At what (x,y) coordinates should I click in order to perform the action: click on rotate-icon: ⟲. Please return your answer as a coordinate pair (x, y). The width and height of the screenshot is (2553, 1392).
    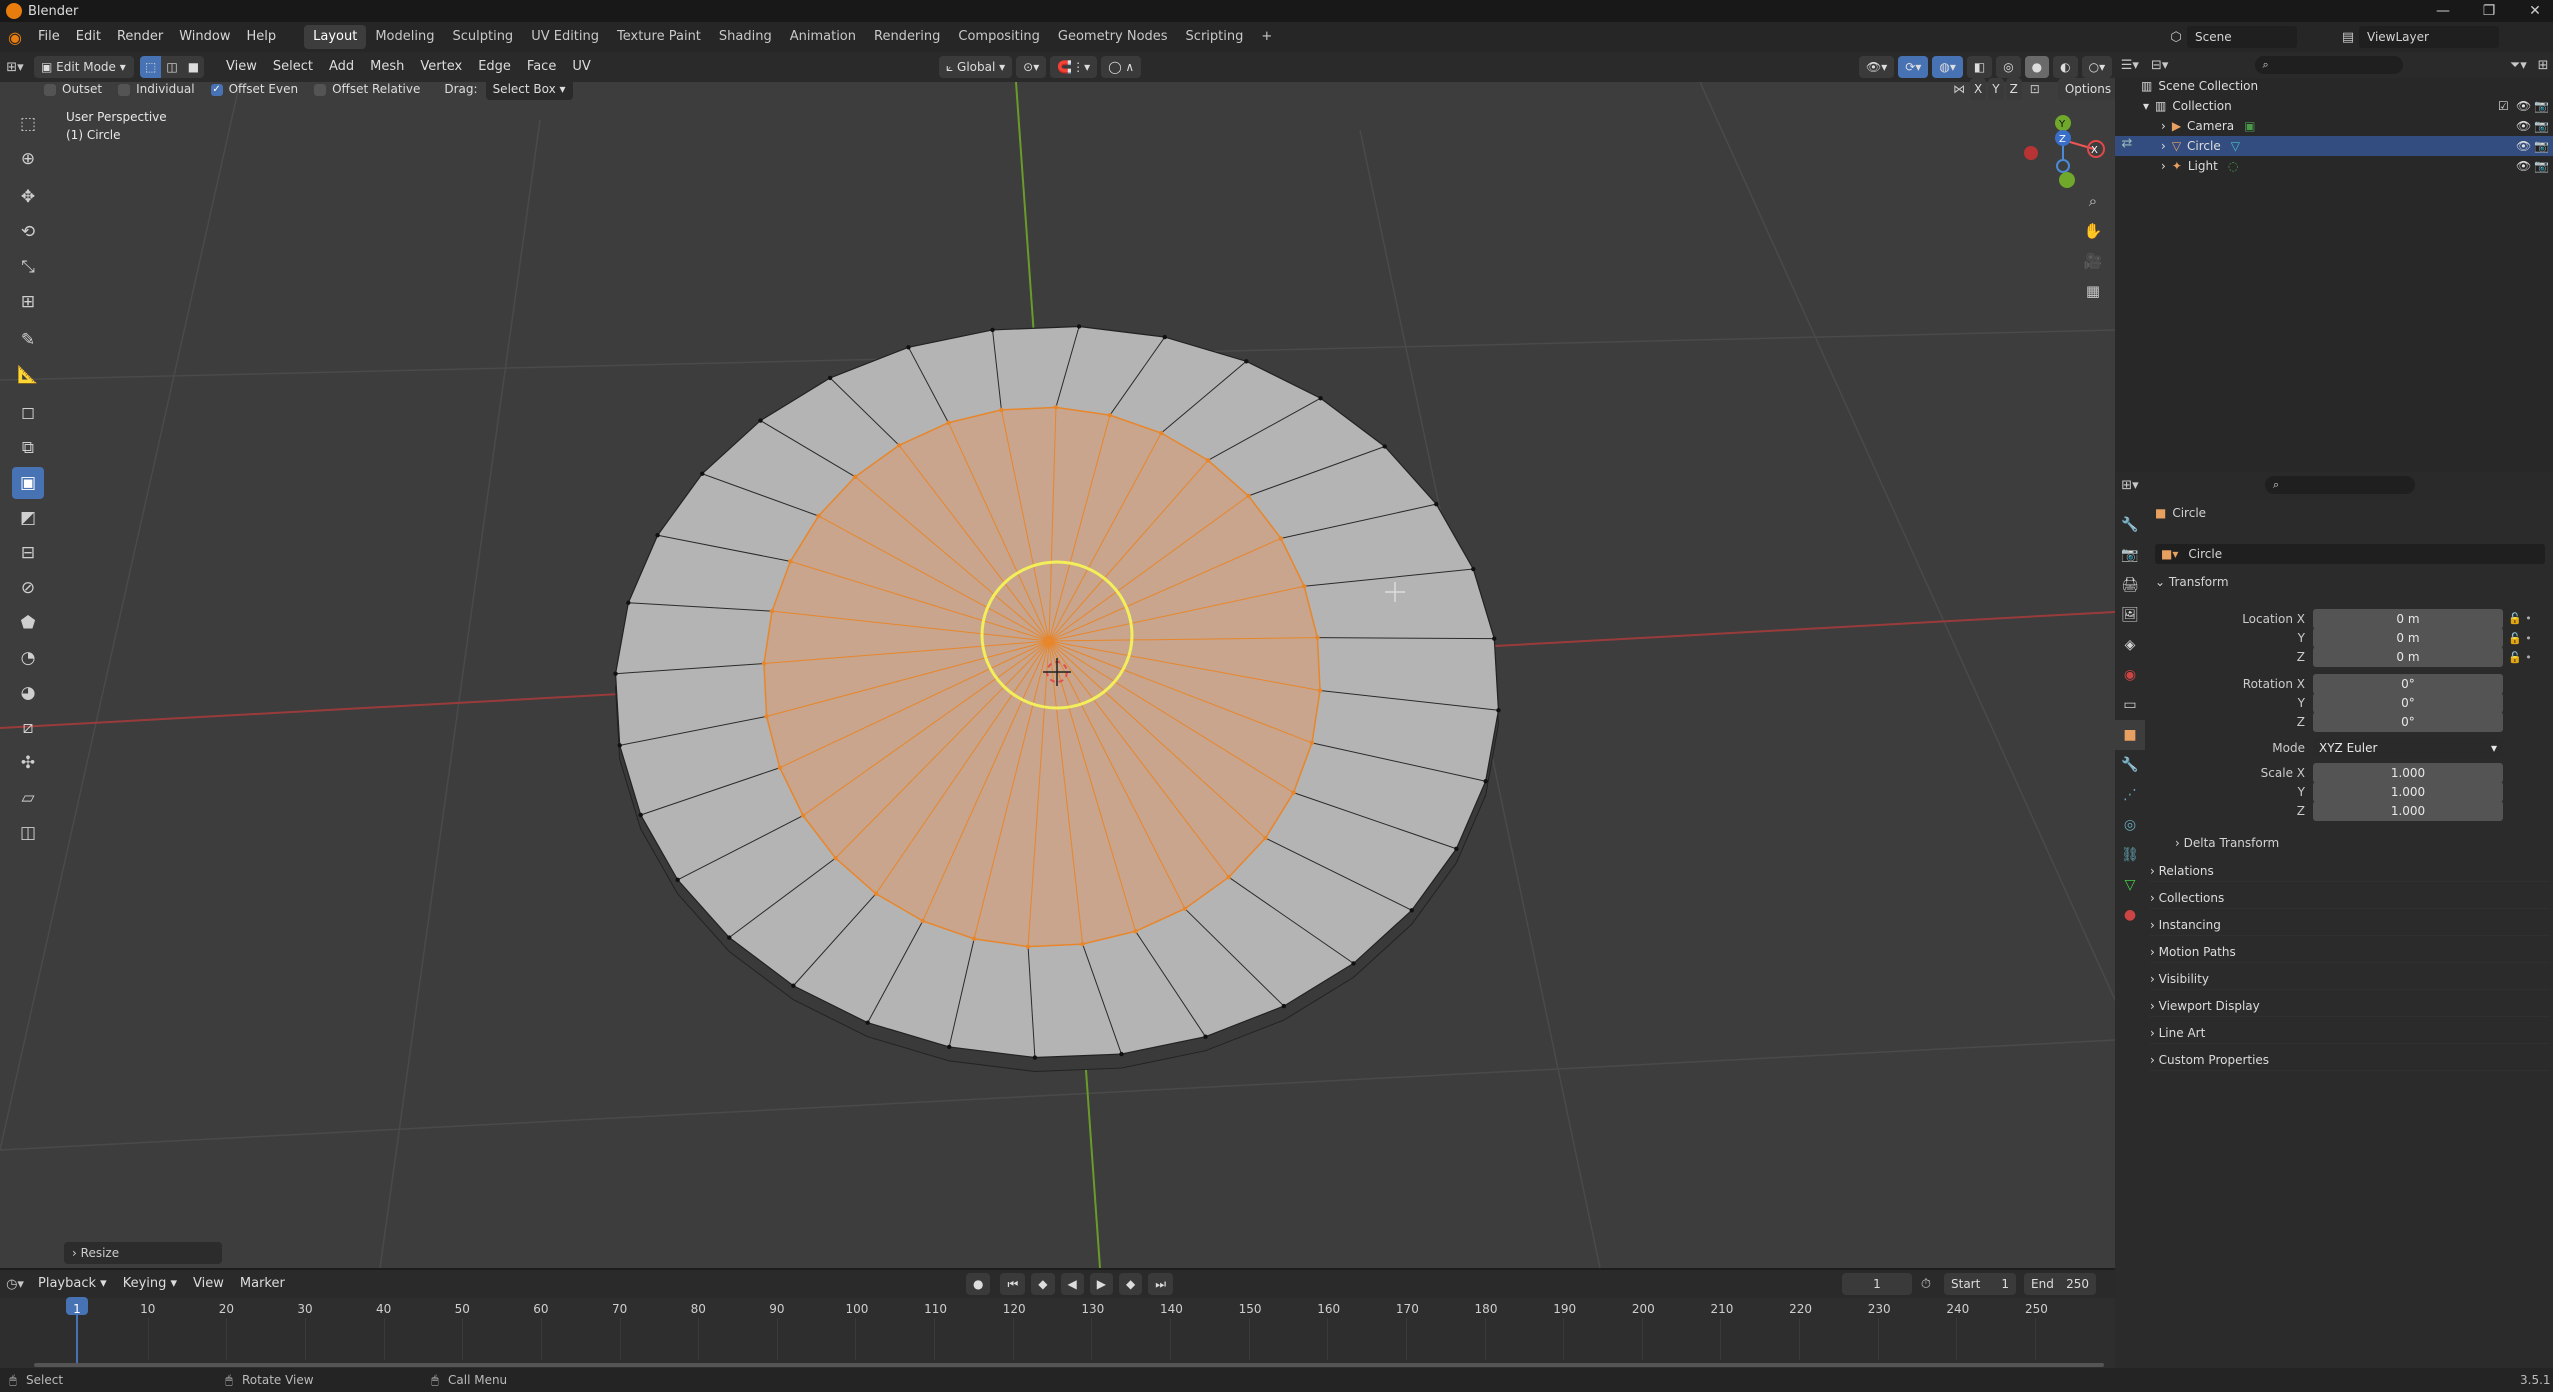
    Looking at the image, I should click on (28, 232).